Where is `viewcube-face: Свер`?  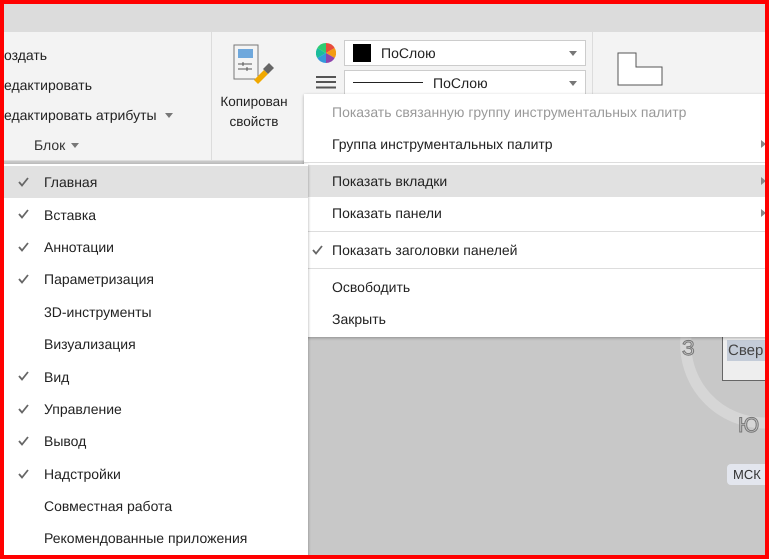 viewcube-face: Свер is located at coordinates (743, 358).